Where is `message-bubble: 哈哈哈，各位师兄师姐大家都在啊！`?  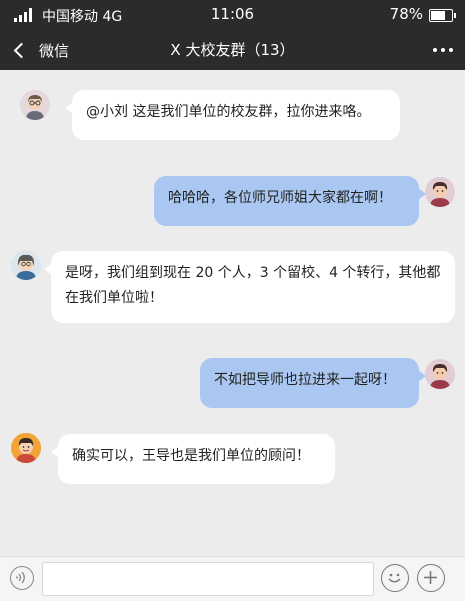
message-bubble: 哈哈哈，各位师兄师姐大家都在啊！ is located at coordinates (290, 201).